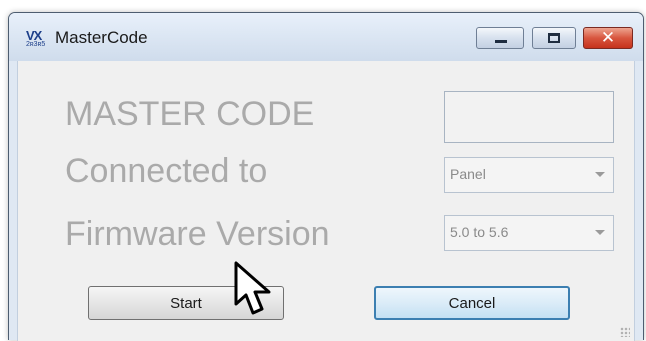 This screenshot has width=646, height=341. Describe the element at coordinates (166, 171) in the screenshot. I see `connected-to-label: Connected to` at that location.